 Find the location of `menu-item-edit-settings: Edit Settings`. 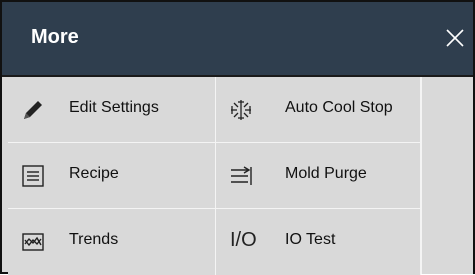

menu-item-edit-settings: Edit Settings is located at coordinates (112, 110).